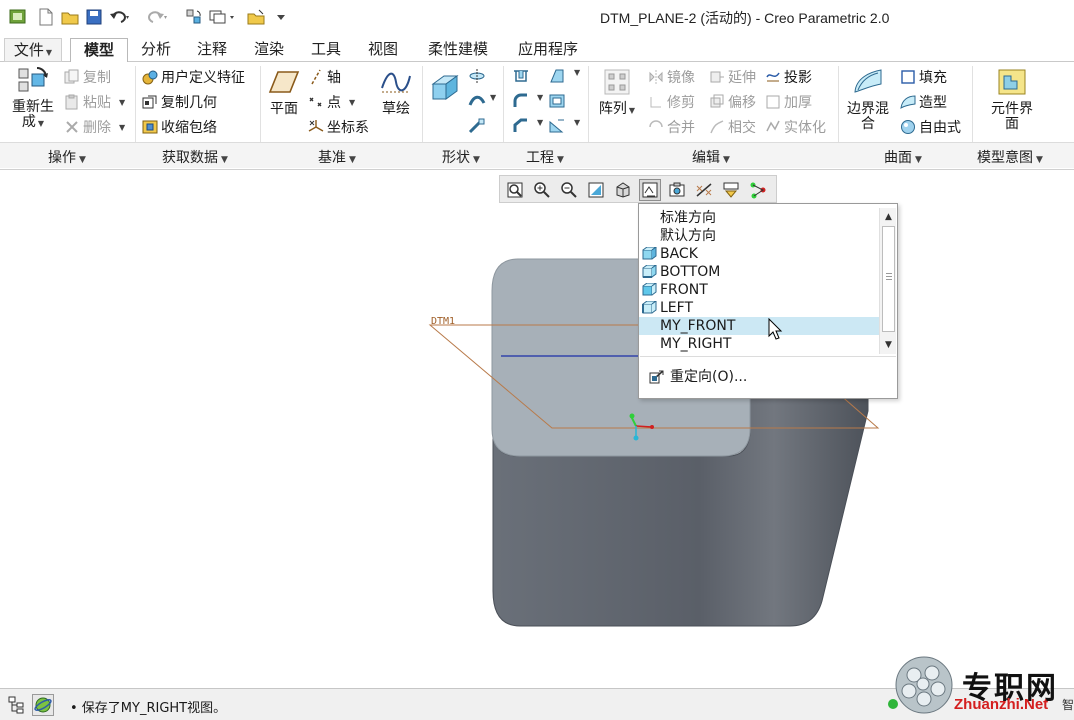  Describe the element at coordinates (492, 97) in the screenshot. I see `shapes-more-dropdown: ▼` at that location.